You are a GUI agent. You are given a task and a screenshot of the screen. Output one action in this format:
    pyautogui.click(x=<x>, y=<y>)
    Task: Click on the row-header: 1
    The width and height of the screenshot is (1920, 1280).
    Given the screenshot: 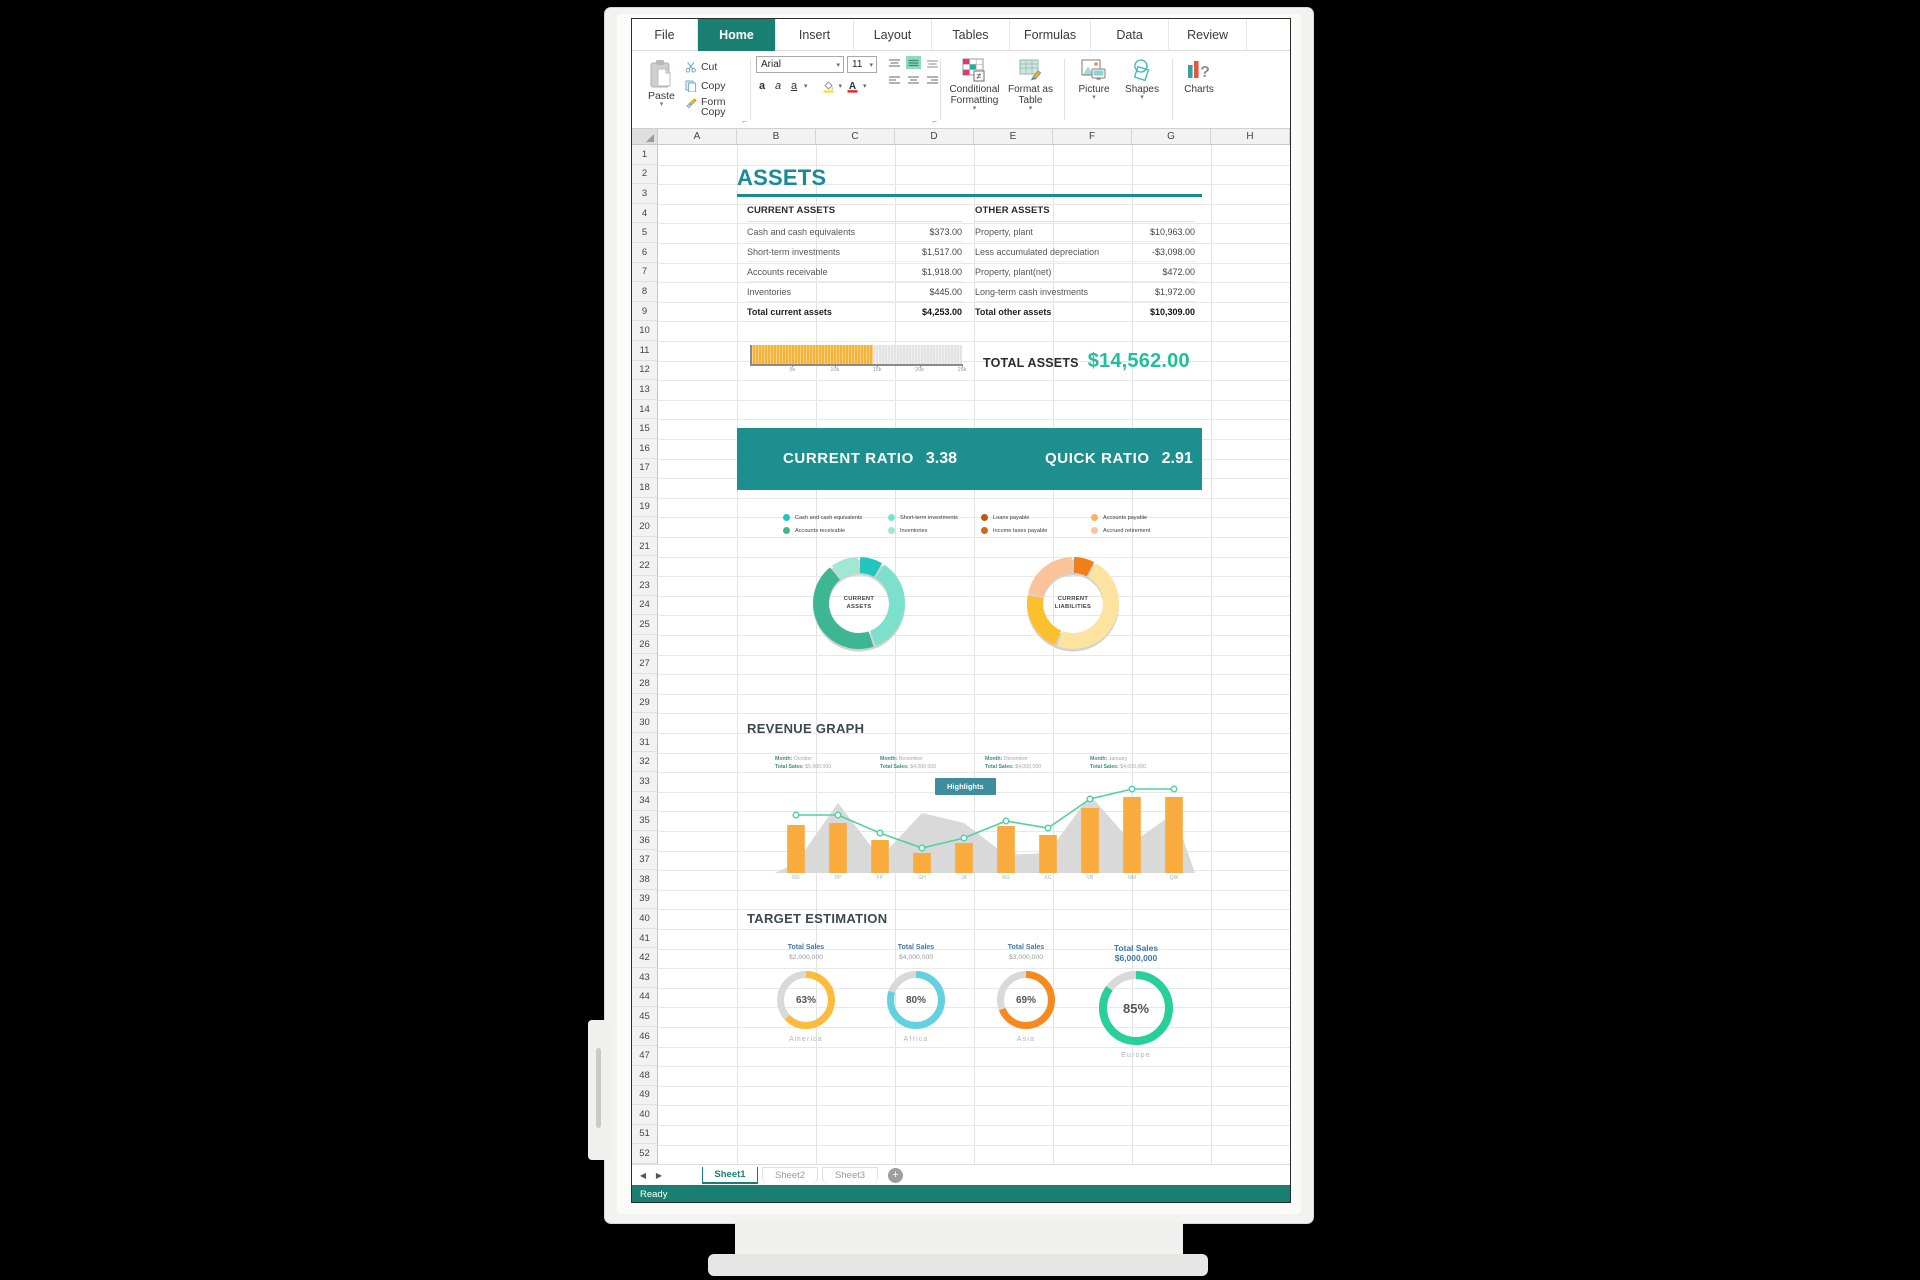 What is the action you would take?
    pyautogui.click(x=644, y=155)
    